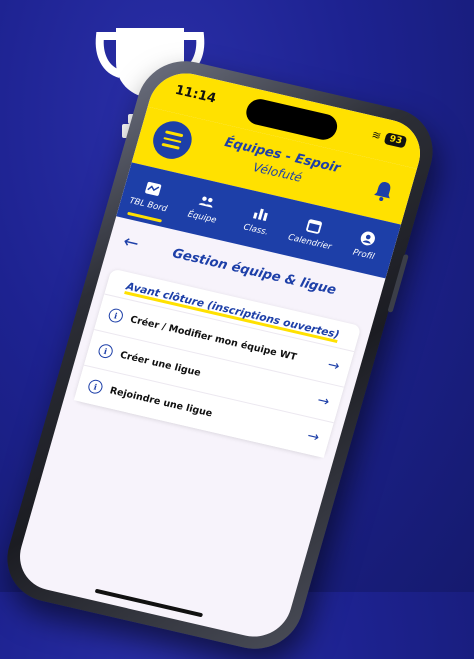 This screenshot has width=474, height=659. I want to click on ranking-icon, so click(260, 215).